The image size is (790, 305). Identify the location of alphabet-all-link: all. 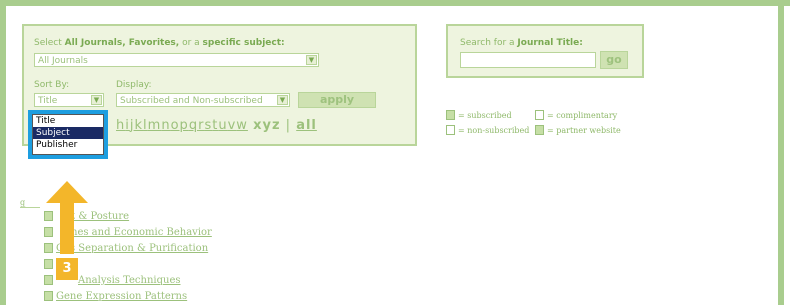
(306, 125).